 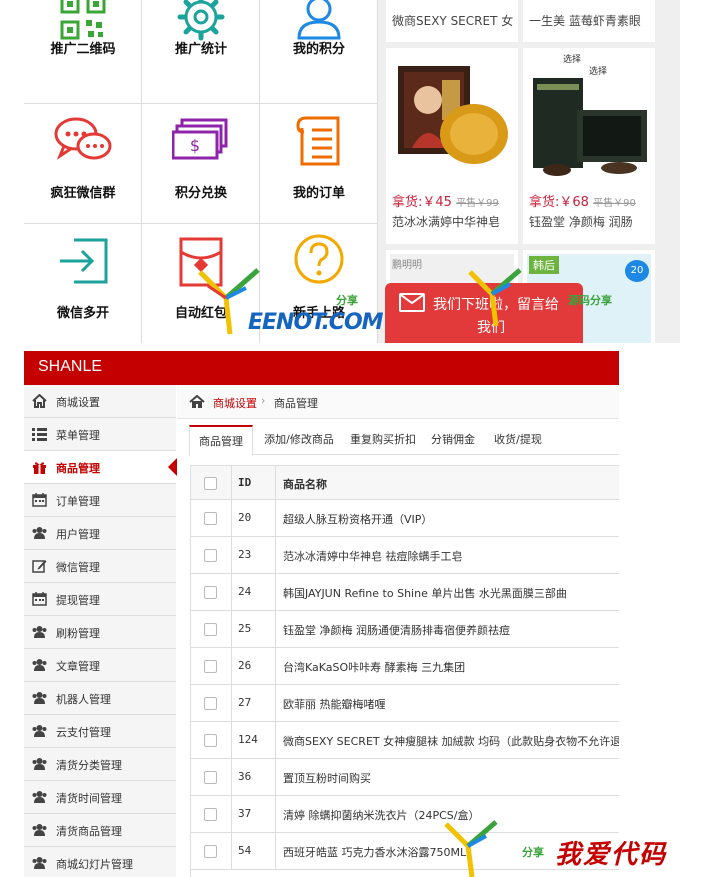 I want to click on grid-item-red-packet: 自动红包, so click(x=201, y=283).